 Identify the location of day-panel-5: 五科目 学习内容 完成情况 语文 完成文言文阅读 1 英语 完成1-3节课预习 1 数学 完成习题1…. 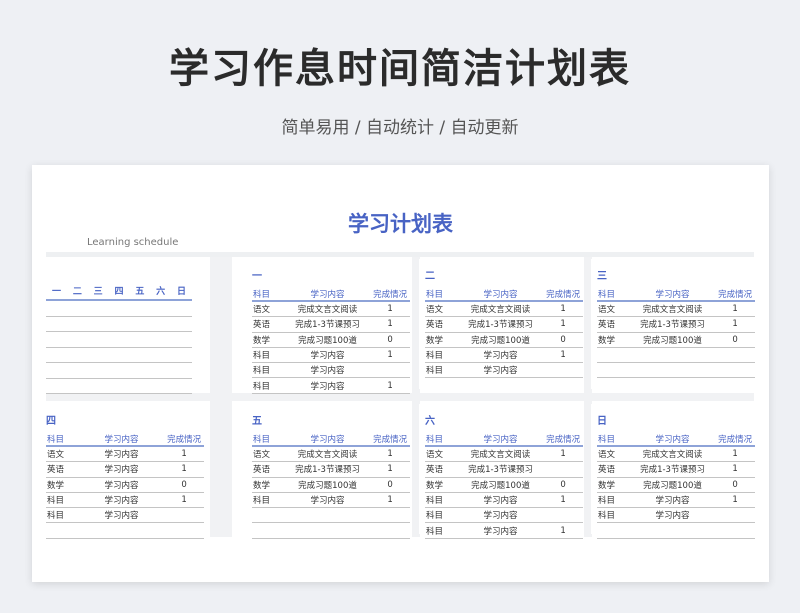
(328, 471).